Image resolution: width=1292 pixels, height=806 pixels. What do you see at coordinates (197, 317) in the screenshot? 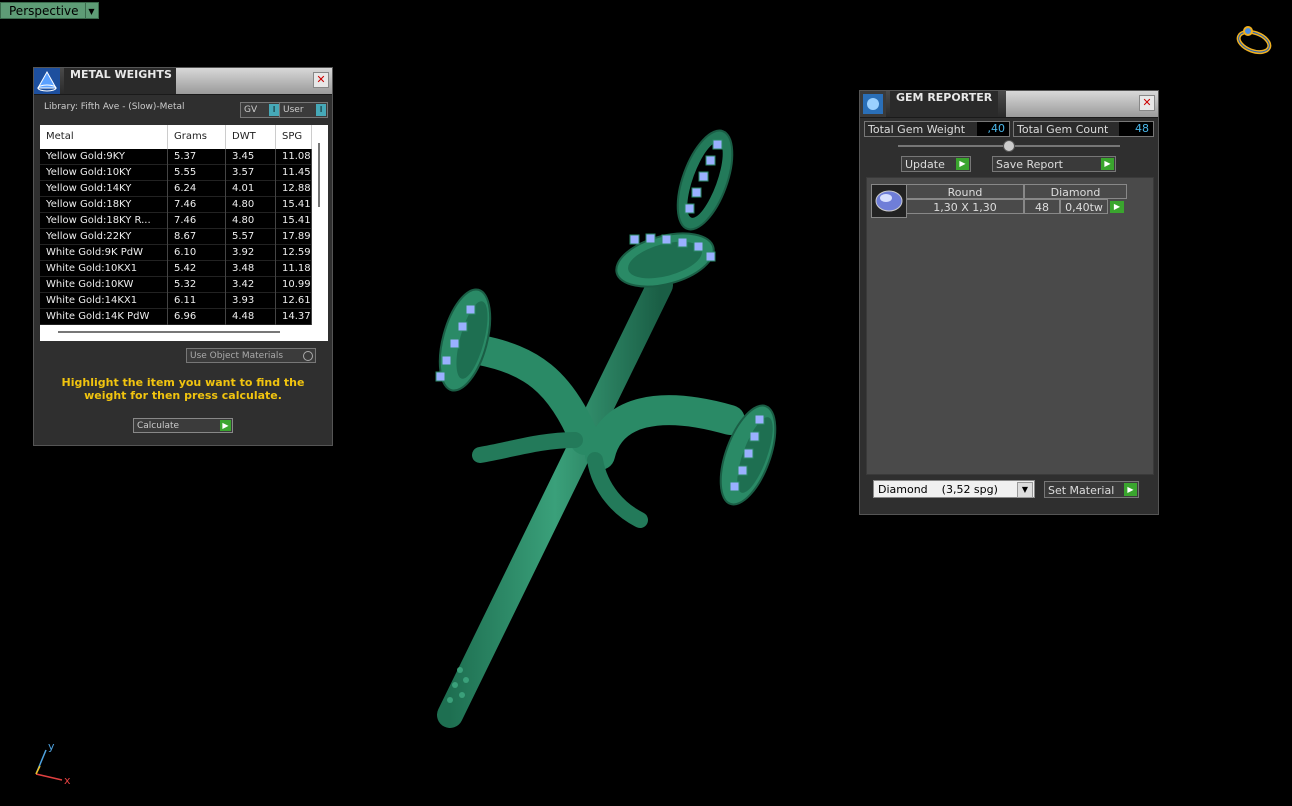
I see `table-cell: 6.96` at bounding box center [197, 317].